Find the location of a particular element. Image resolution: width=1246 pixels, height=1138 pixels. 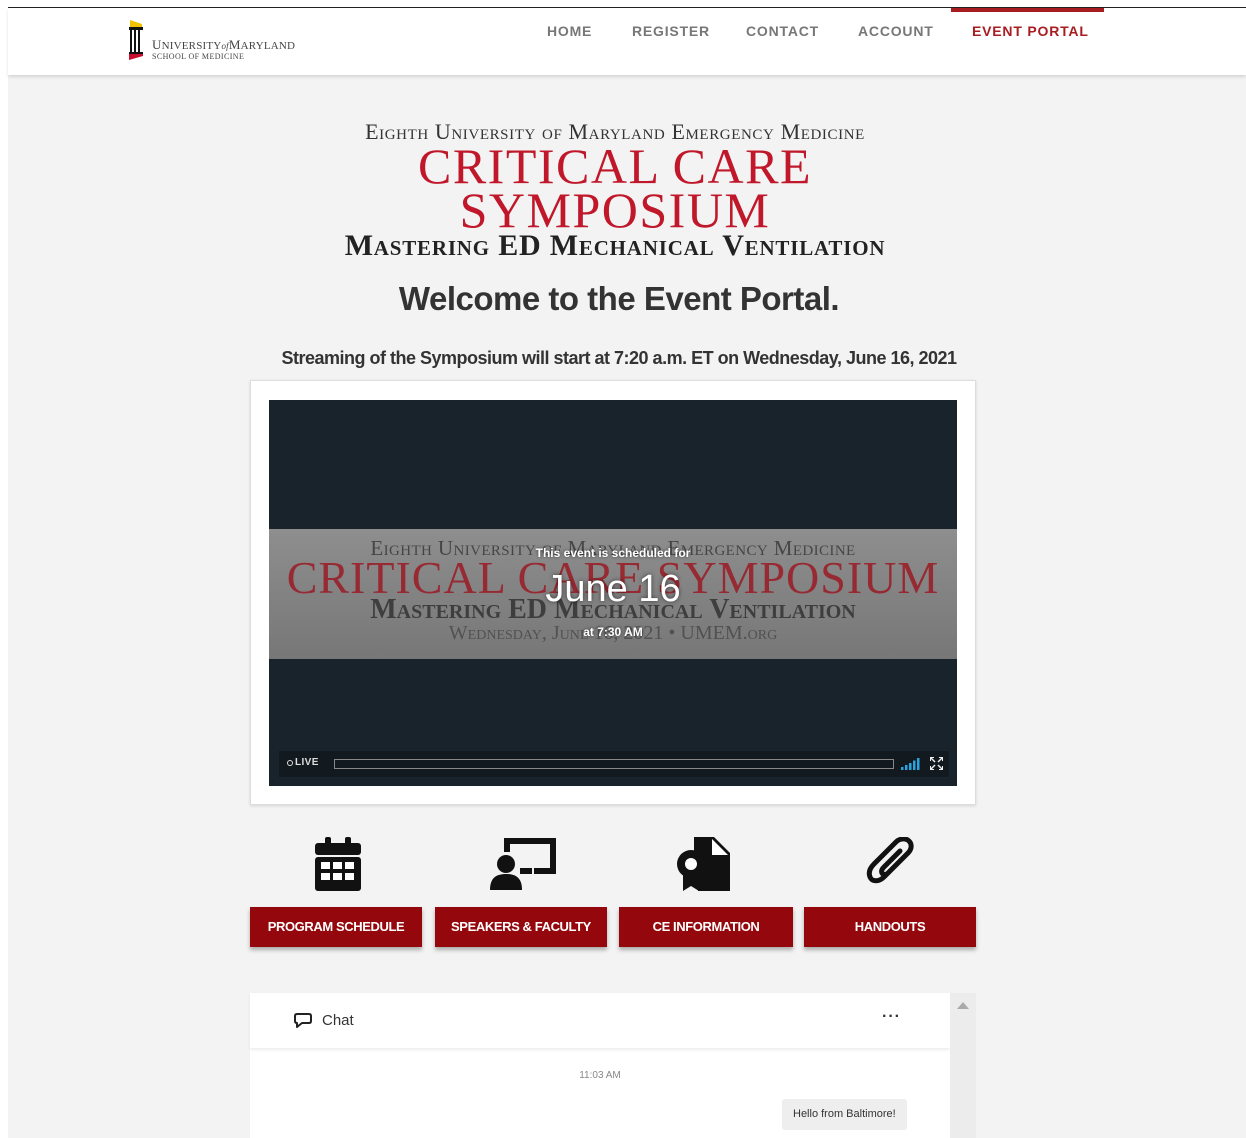

chat-header: Chat ··· is located at coordinates (600, 1020).